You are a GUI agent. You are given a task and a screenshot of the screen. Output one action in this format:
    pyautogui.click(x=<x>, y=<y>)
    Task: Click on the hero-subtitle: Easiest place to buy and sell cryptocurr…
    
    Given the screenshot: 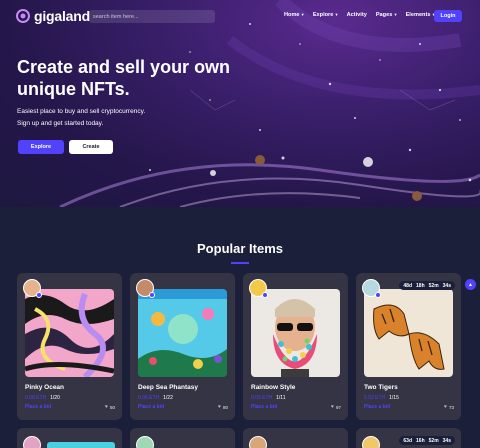 What is the action you would take?
    pyautogui.click(x=81, y=118)
    